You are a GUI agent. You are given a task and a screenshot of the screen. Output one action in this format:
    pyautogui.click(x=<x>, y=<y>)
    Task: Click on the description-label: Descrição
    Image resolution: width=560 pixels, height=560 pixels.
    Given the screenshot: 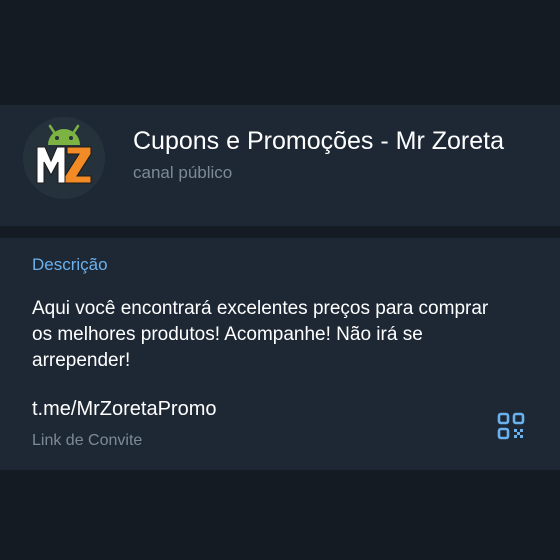 What is the action you would take?
    pyautogui.click(x=70, y=264)
    